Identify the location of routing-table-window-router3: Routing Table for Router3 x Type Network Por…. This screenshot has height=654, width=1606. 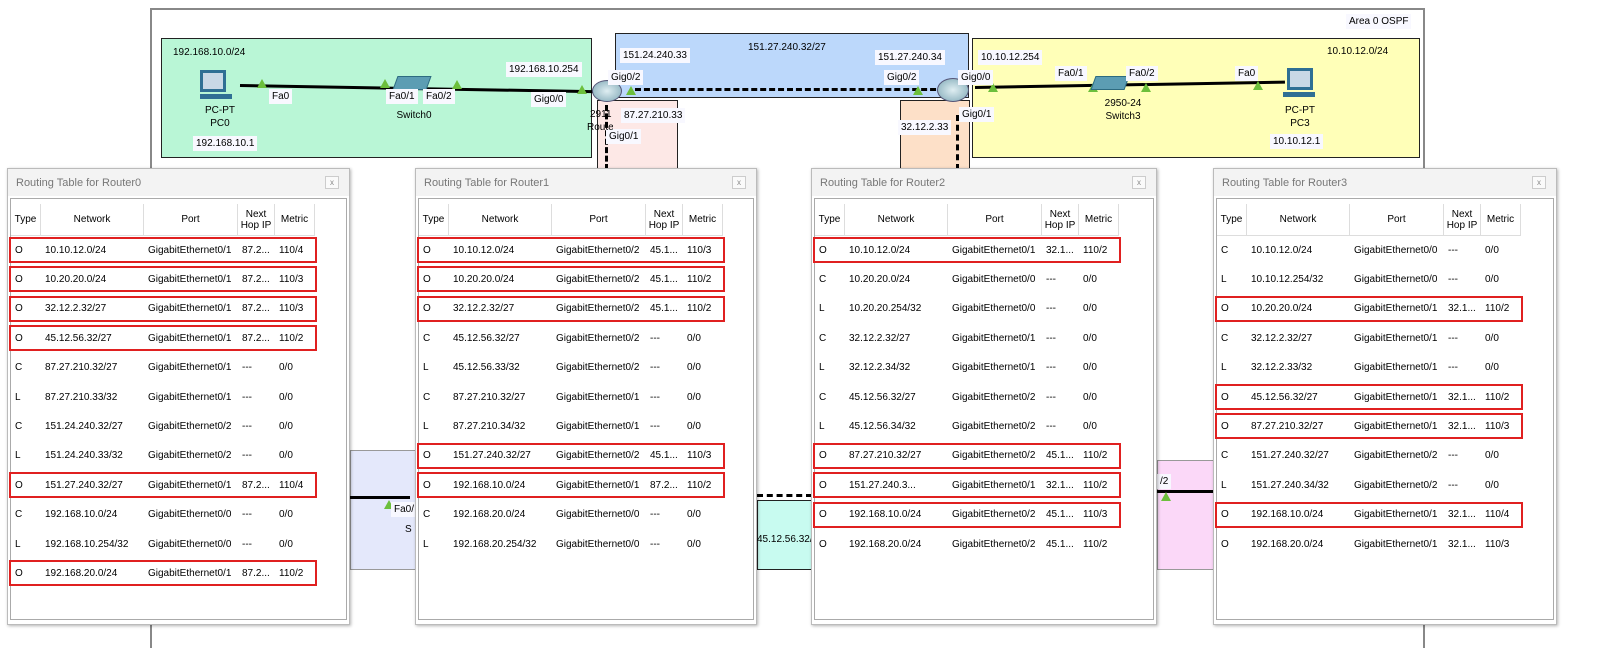
(1385, 396).